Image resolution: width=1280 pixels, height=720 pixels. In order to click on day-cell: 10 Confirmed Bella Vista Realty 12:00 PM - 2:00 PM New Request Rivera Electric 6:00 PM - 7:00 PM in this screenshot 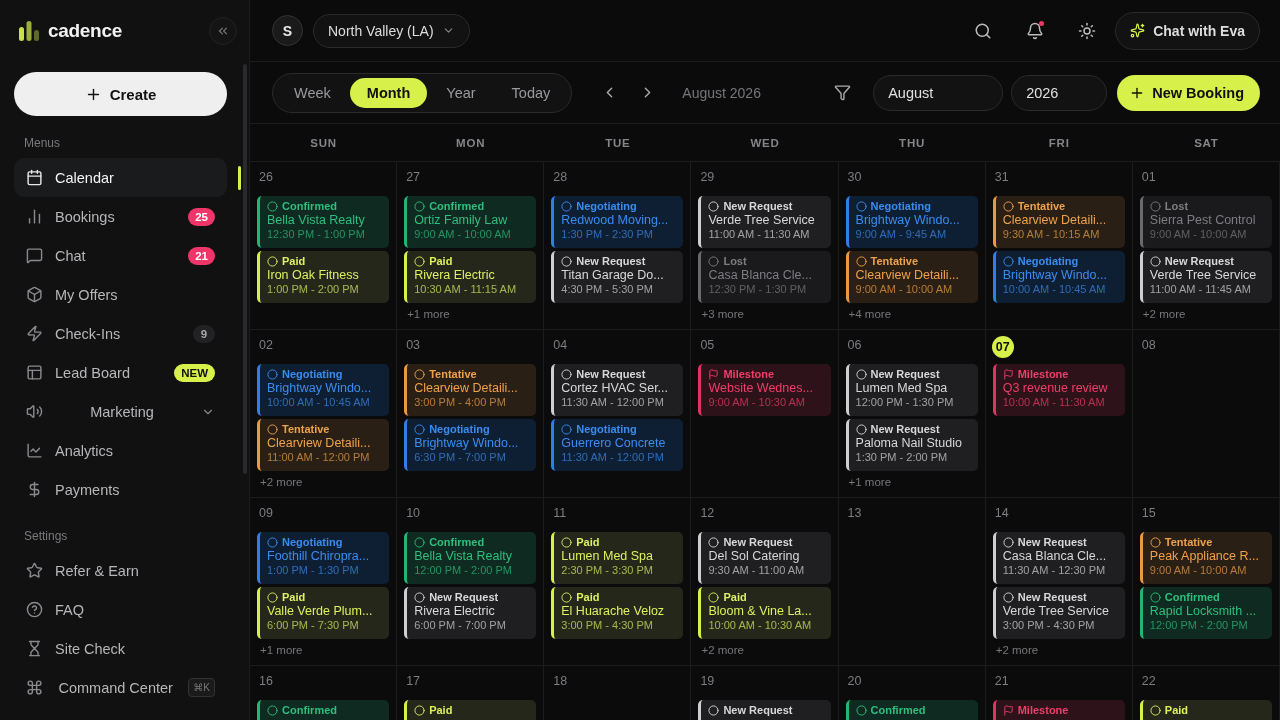, I will do `click(471, 582)`.